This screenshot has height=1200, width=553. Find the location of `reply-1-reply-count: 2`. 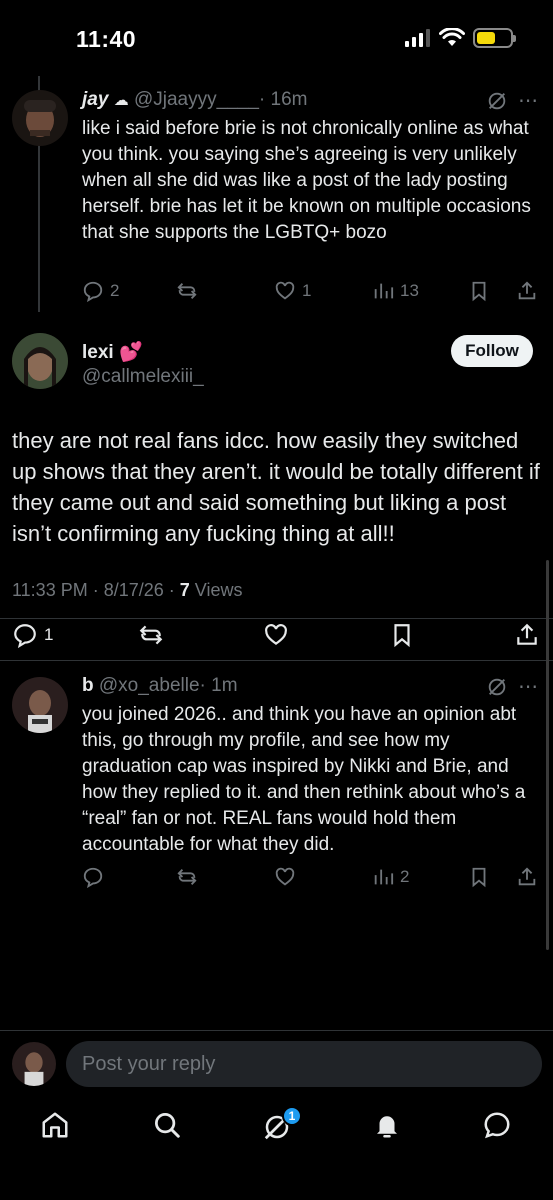

reply-1-reply-count: 2 is located at coordinates (115, 290).